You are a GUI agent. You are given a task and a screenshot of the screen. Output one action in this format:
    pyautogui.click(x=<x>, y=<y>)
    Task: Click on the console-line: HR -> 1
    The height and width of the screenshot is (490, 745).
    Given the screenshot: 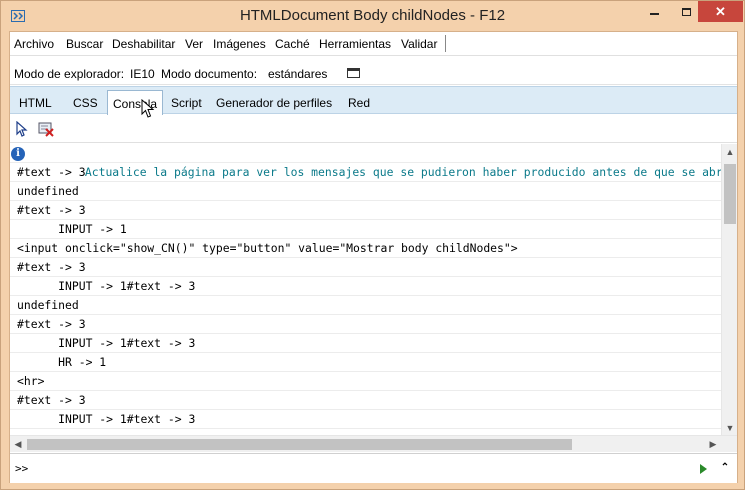 What is the action you would take?
    pyautogui.click(x=365, y=362)
    